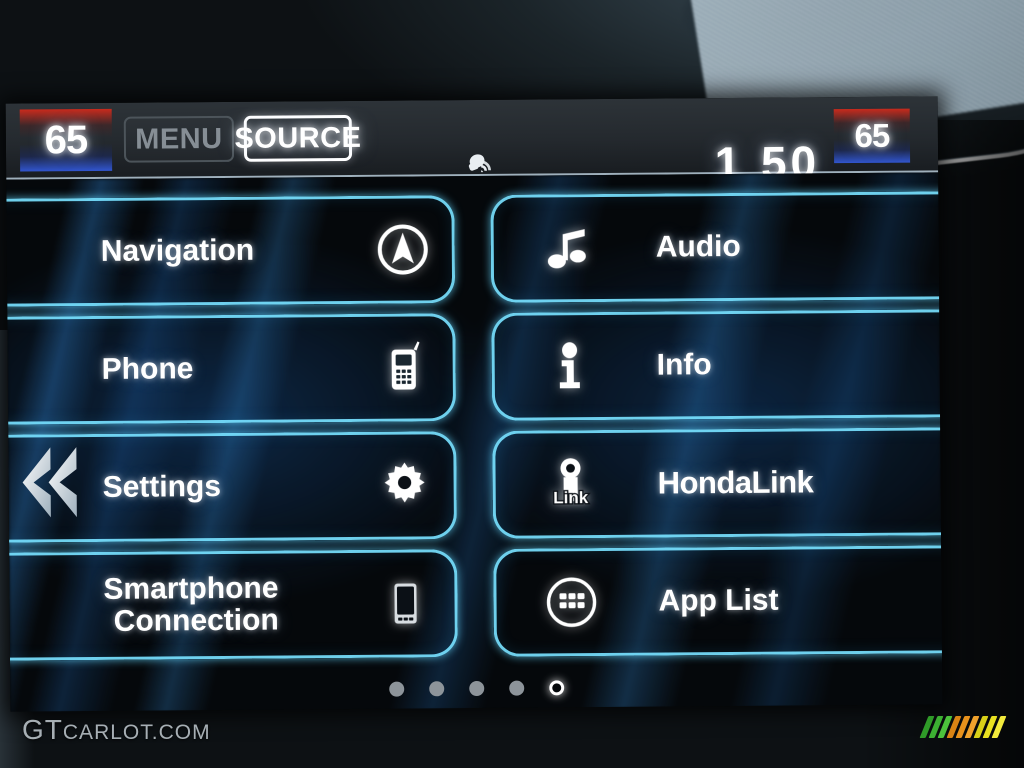 The width and height of the screenshot is (1024, 768). What do you see at coordinates (191, 604) in the screenshot?
I see `menu-tile-smartphone-connection-label: Smartphone Connection` at bounding box center [191, 604].